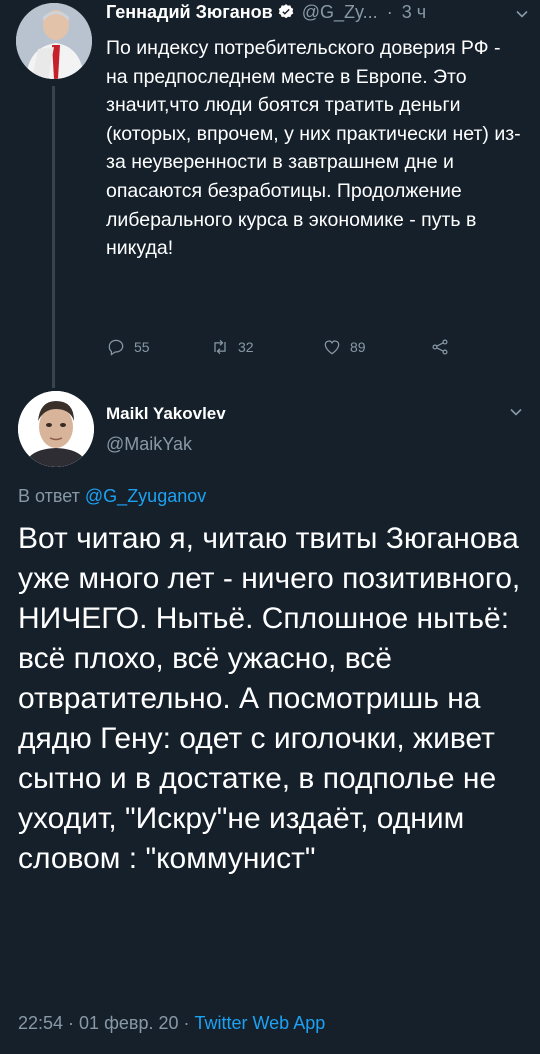 The width and height of the screenshot is (540, 1054). What do you see at coordinates (220, 347) in the screenshot?
I see `retweet-icon` at bounding box center [220, 347].